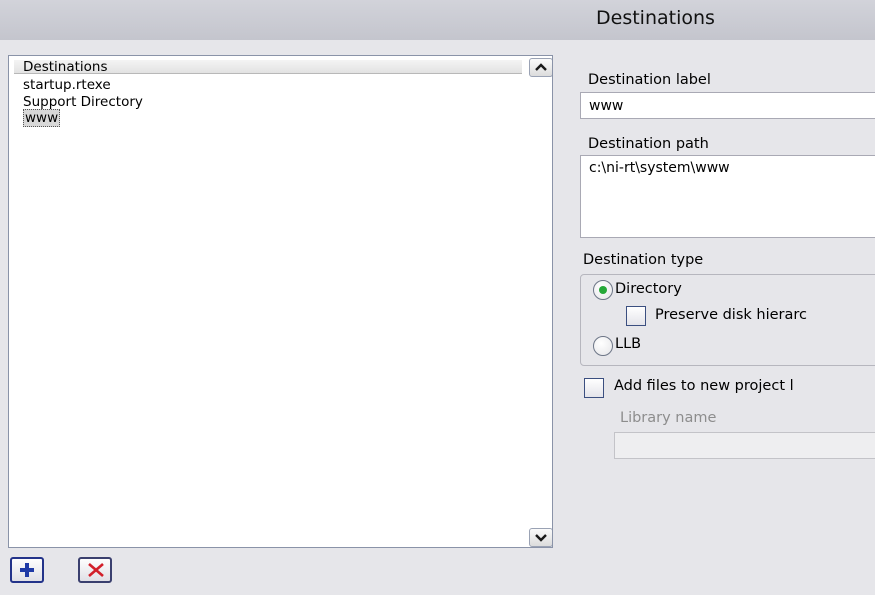 The image size is (875, 595). Describe the element at coordinates (268, 85) in the screenshot. I see `list-item: startup.rtexe` at that location.